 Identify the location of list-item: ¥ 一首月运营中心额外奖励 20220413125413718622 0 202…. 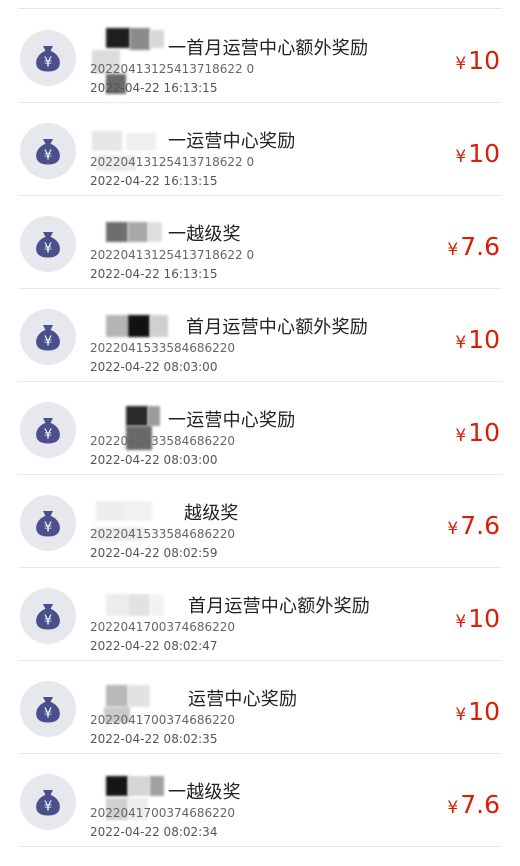
(260, 56).